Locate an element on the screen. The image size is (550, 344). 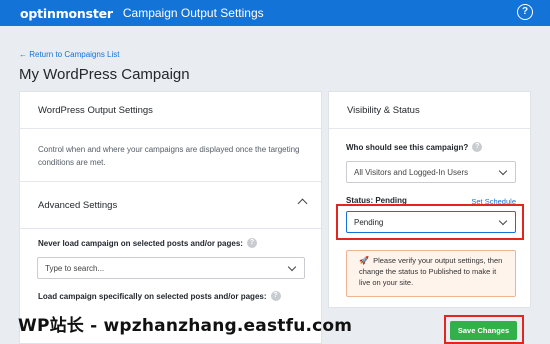
who-should-see-label: Who should see this campaign? ? is located at coordinates (414, 147).